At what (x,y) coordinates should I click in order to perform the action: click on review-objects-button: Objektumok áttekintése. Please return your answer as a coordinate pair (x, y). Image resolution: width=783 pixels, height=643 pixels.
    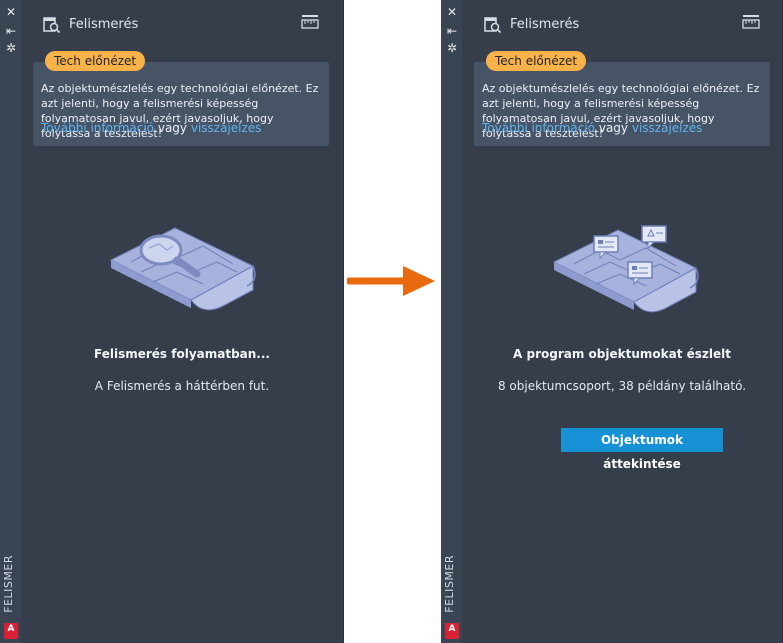
    Looking at the image, I should click on (642, 449).